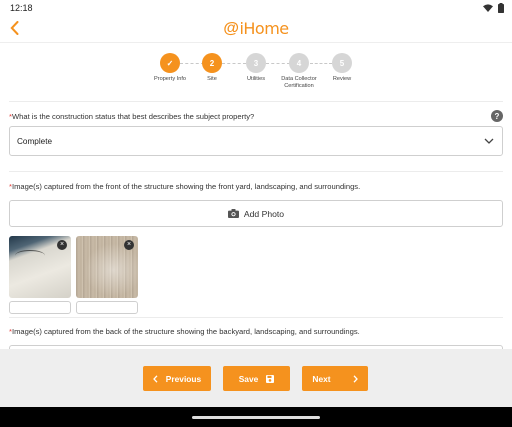  Describe the element at coordinates (299, 63) in the screenshot. I see `step-number: 4` at that location.